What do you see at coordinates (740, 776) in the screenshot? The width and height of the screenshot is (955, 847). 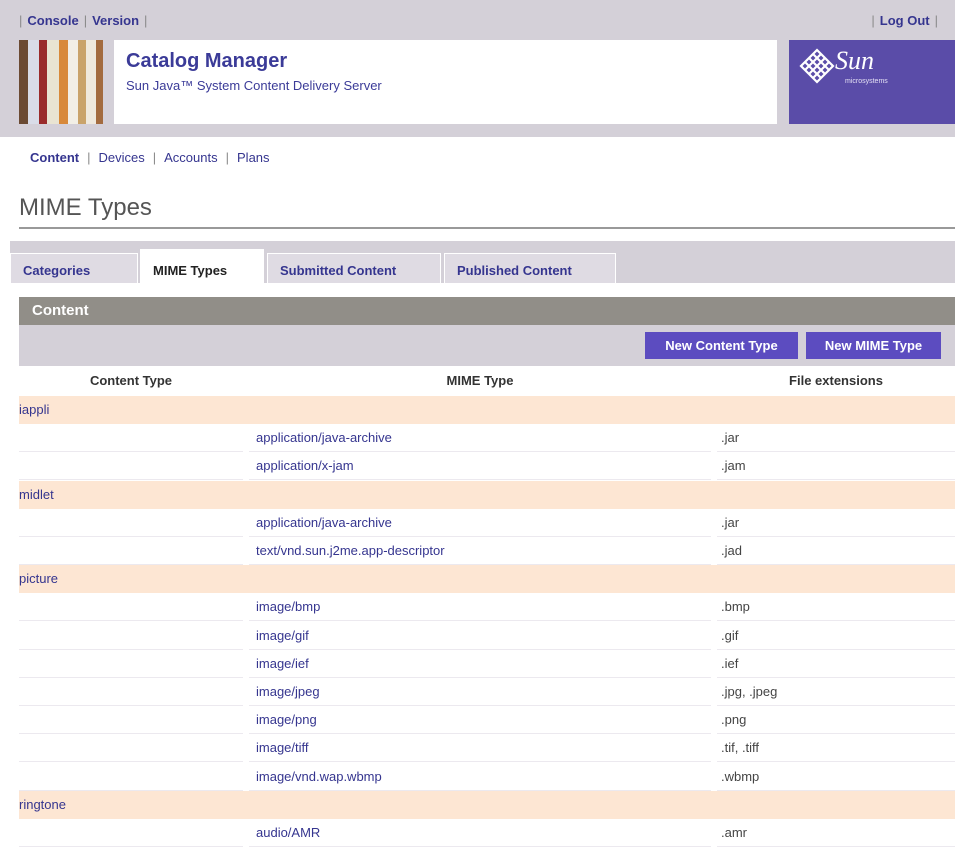 I see `file-extension-text: .wbmp` at bounding box center [740, 776].